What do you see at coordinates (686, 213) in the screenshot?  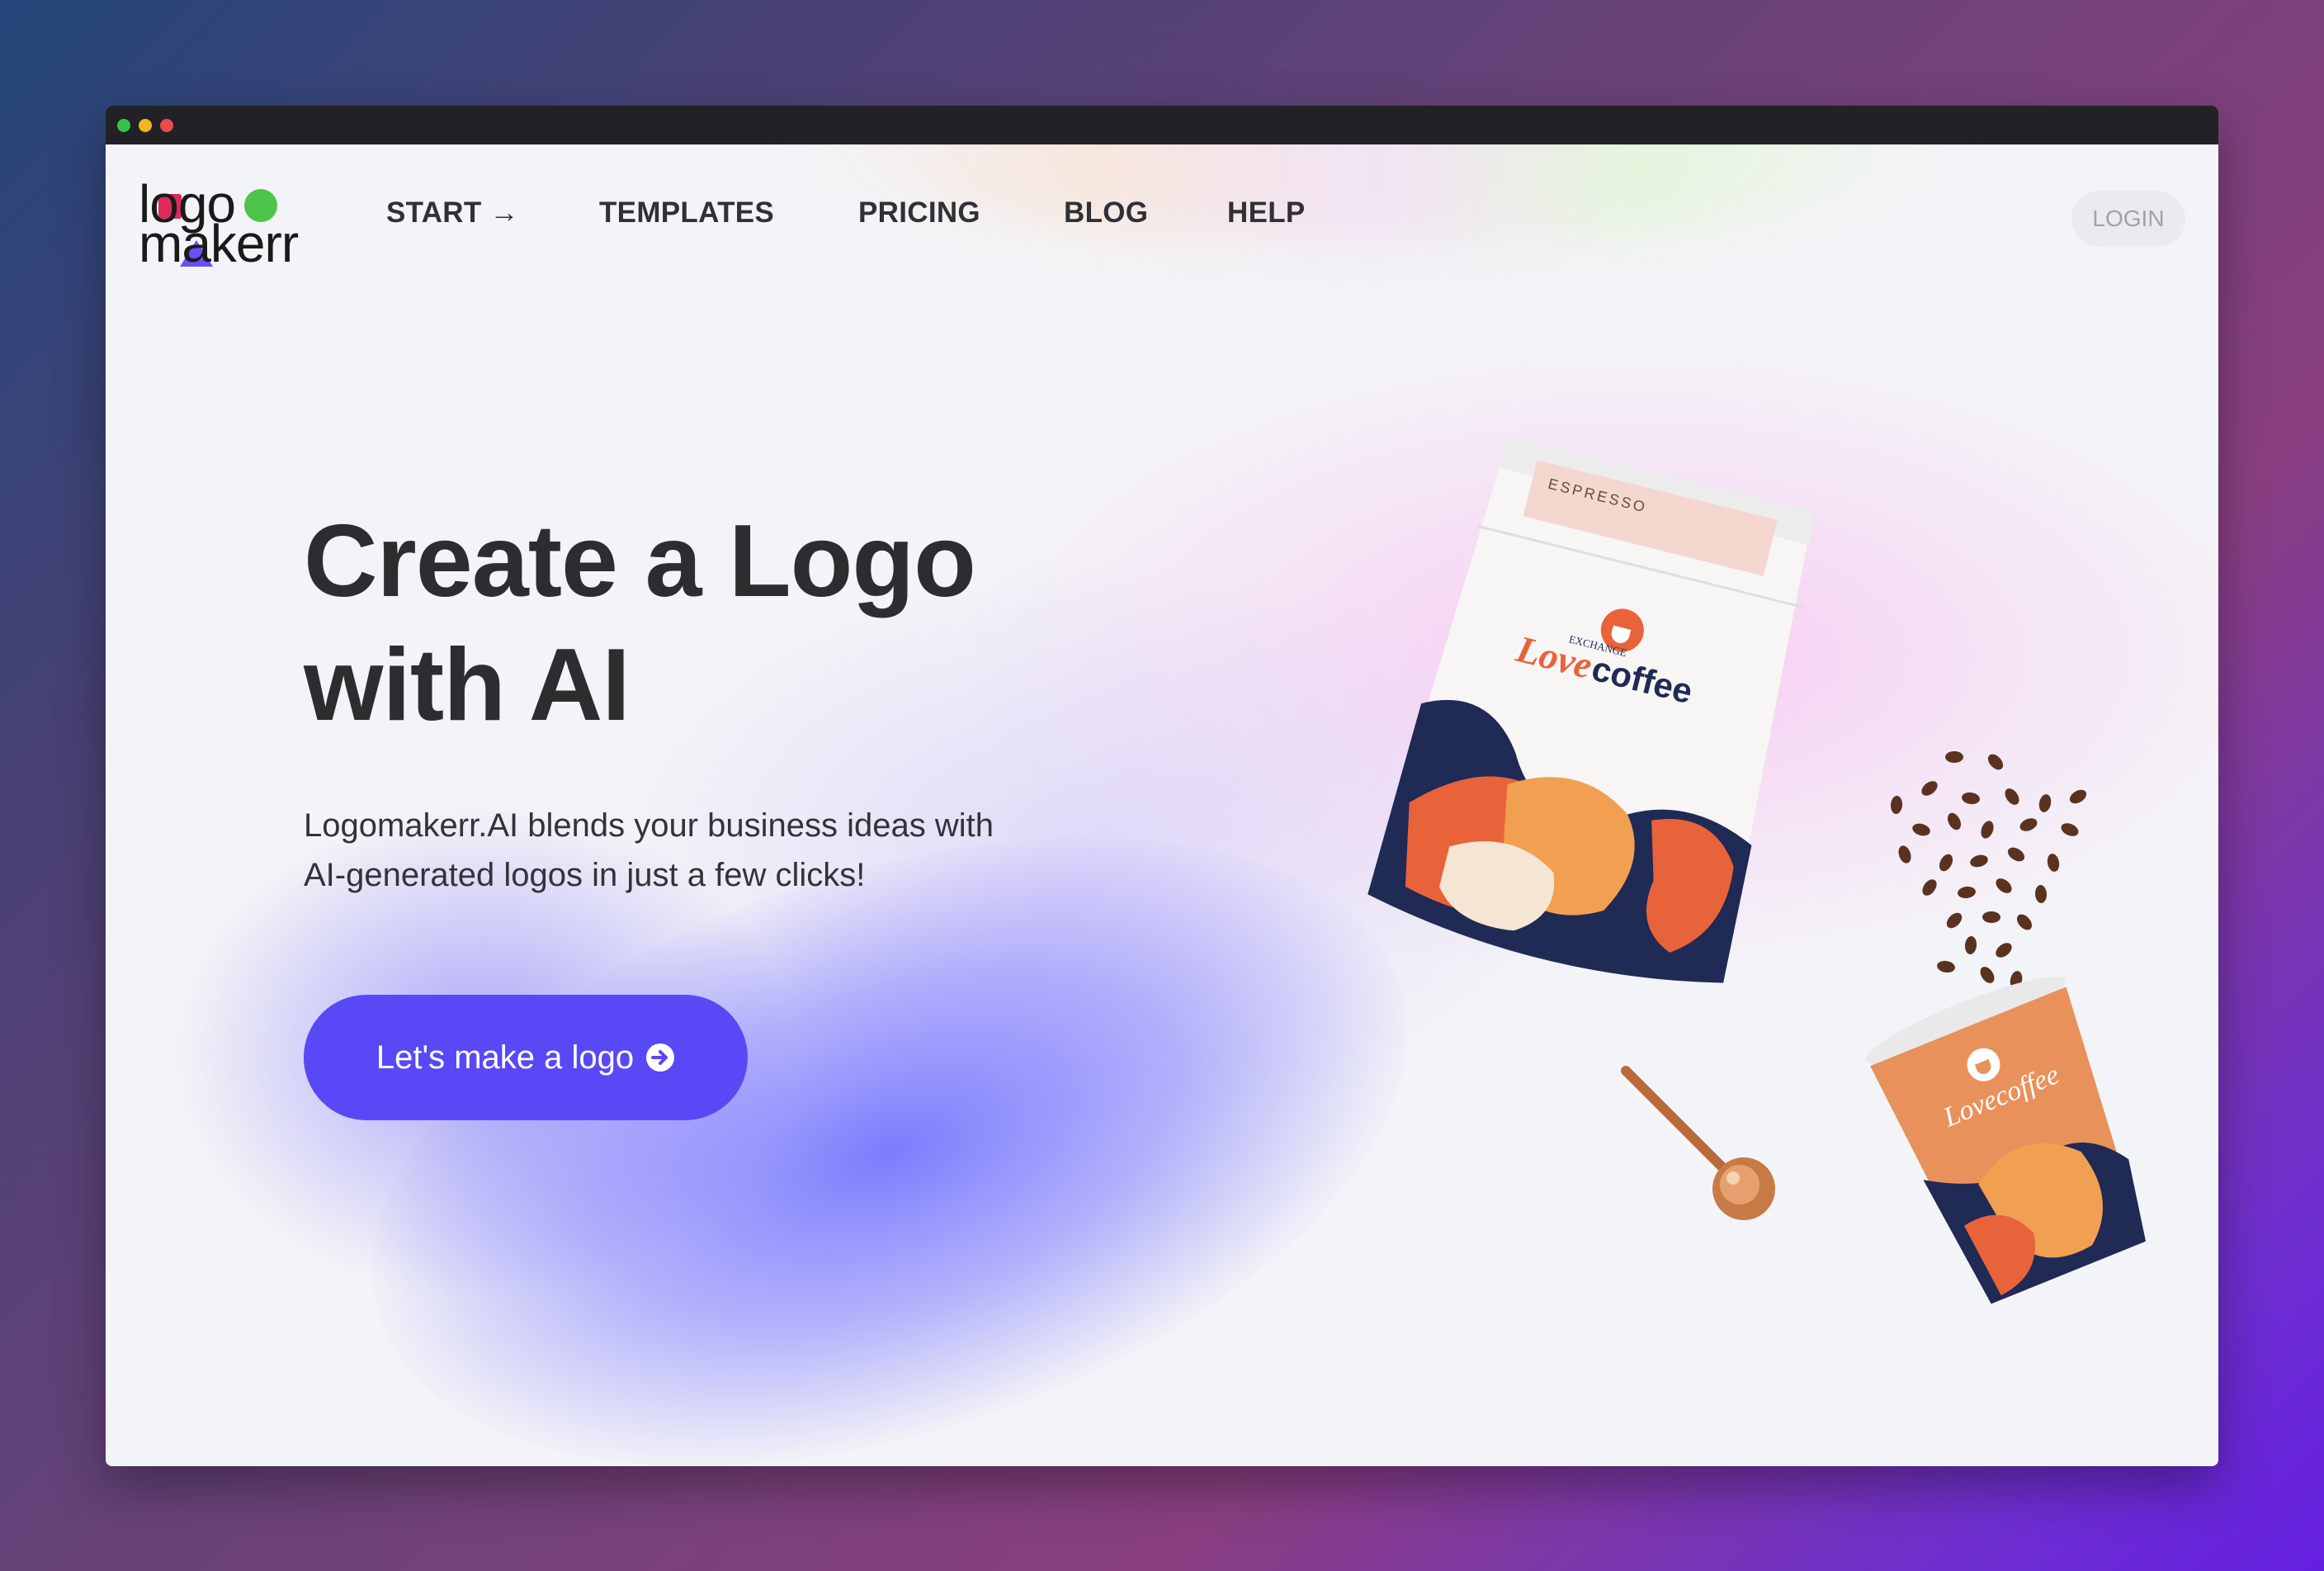 I see `nav-templates-link: TEMPLATES` at bounding box center [686, 213].